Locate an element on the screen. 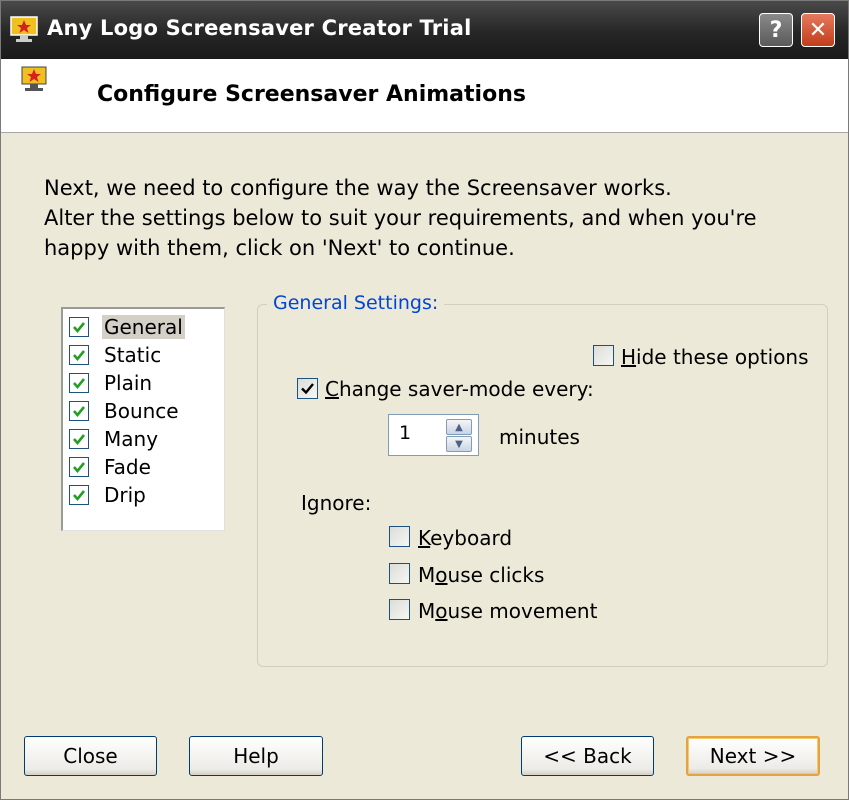  list-item-label: Plain is located at coordinates (128, 383).